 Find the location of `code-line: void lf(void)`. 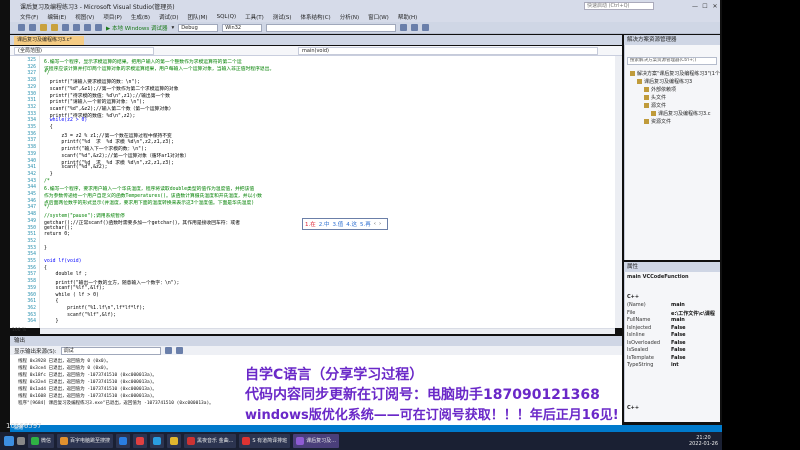

code-line: void lf(void) is located at coordinates (63, 261).